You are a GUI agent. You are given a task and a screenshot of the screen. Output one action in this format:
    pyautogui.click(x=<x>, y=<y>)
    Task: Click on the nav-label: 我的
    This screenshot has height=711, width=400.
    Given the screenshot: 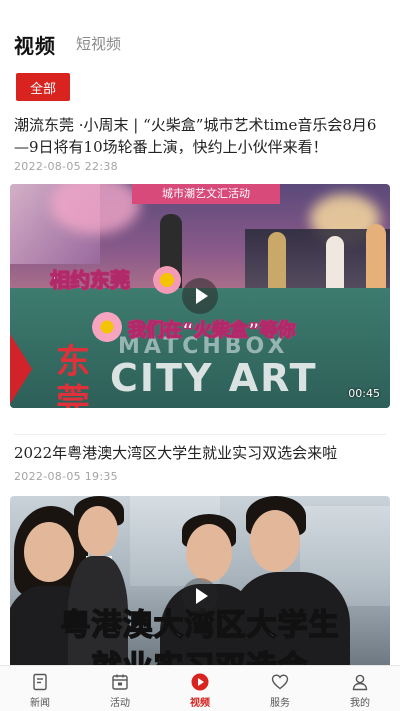 What is the action you would take?
    pyautogui.click(x=360, y=703)
    